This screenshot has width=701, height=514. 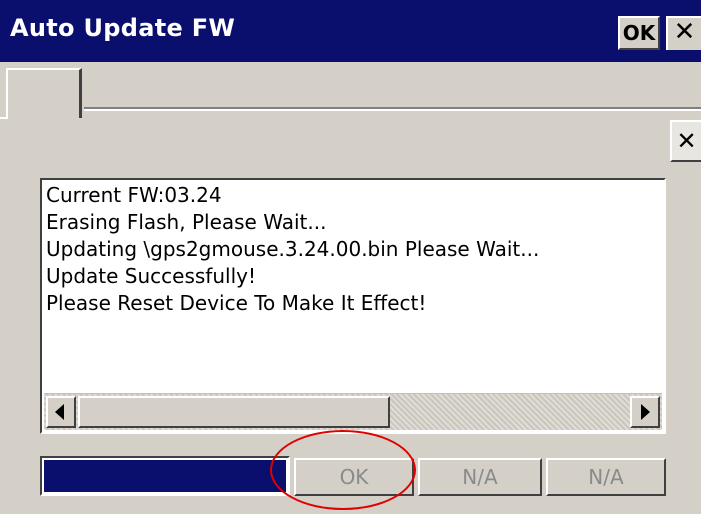 I want to click on scrollbar-thumb, so click(x=234, y=412).